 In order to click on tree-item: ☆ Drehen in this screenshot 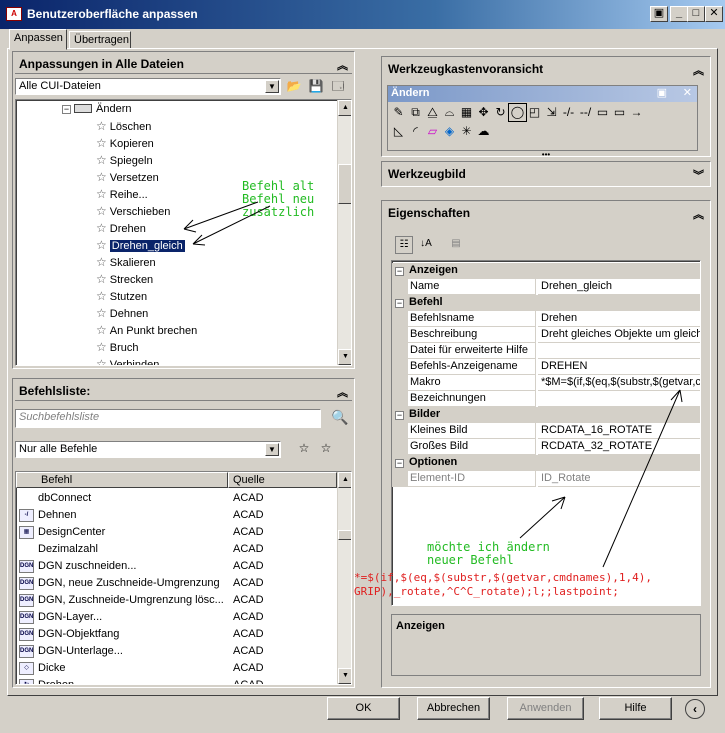, I will do `click(121, 228)`.